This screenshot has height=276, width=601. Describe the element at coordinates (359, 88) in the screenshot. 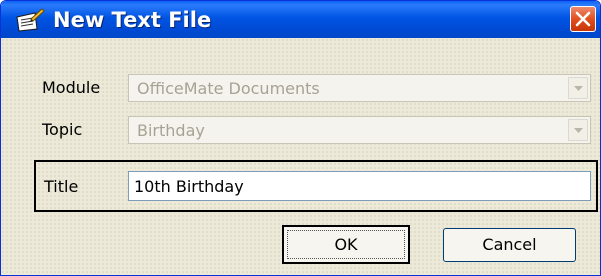

I see `module-select: OfficeMate Documents` at that location.